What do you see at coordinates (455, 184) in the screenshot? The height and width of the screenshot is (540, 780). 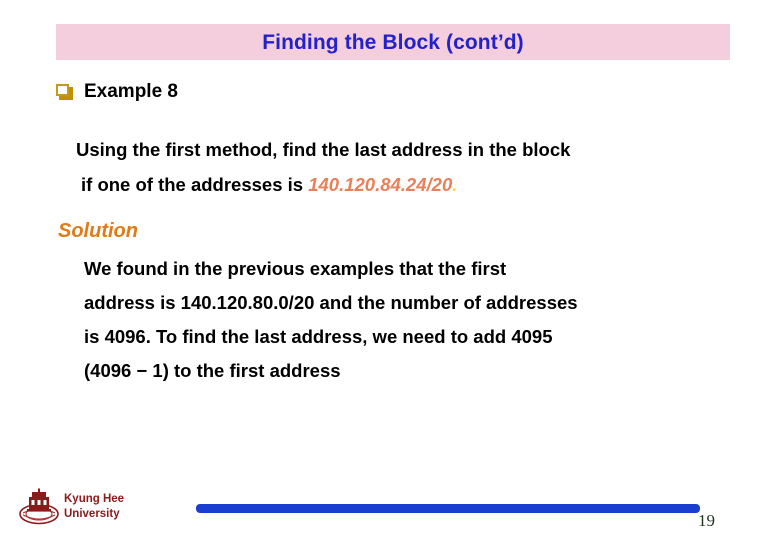 I see `given-ip-address-period: .` at bounding box center [455, 184].